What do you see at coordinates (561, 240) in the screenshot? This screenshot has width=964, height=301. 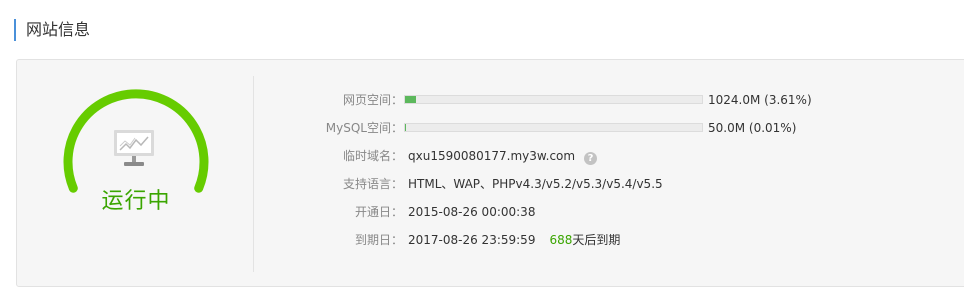 I see `days-remaining-count: 688` at bounding box center [561, 240].